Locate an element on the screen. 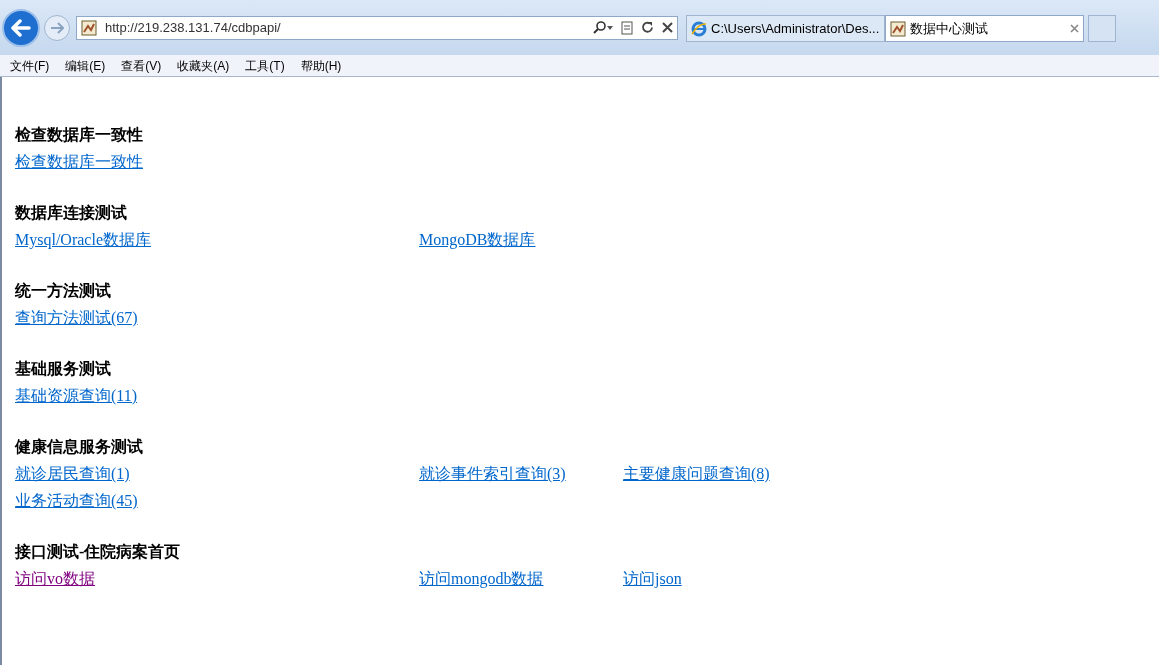 This screenshot has width=1159, height=665. menu-item: 编辑(E) is located at coordinates (85, 65).